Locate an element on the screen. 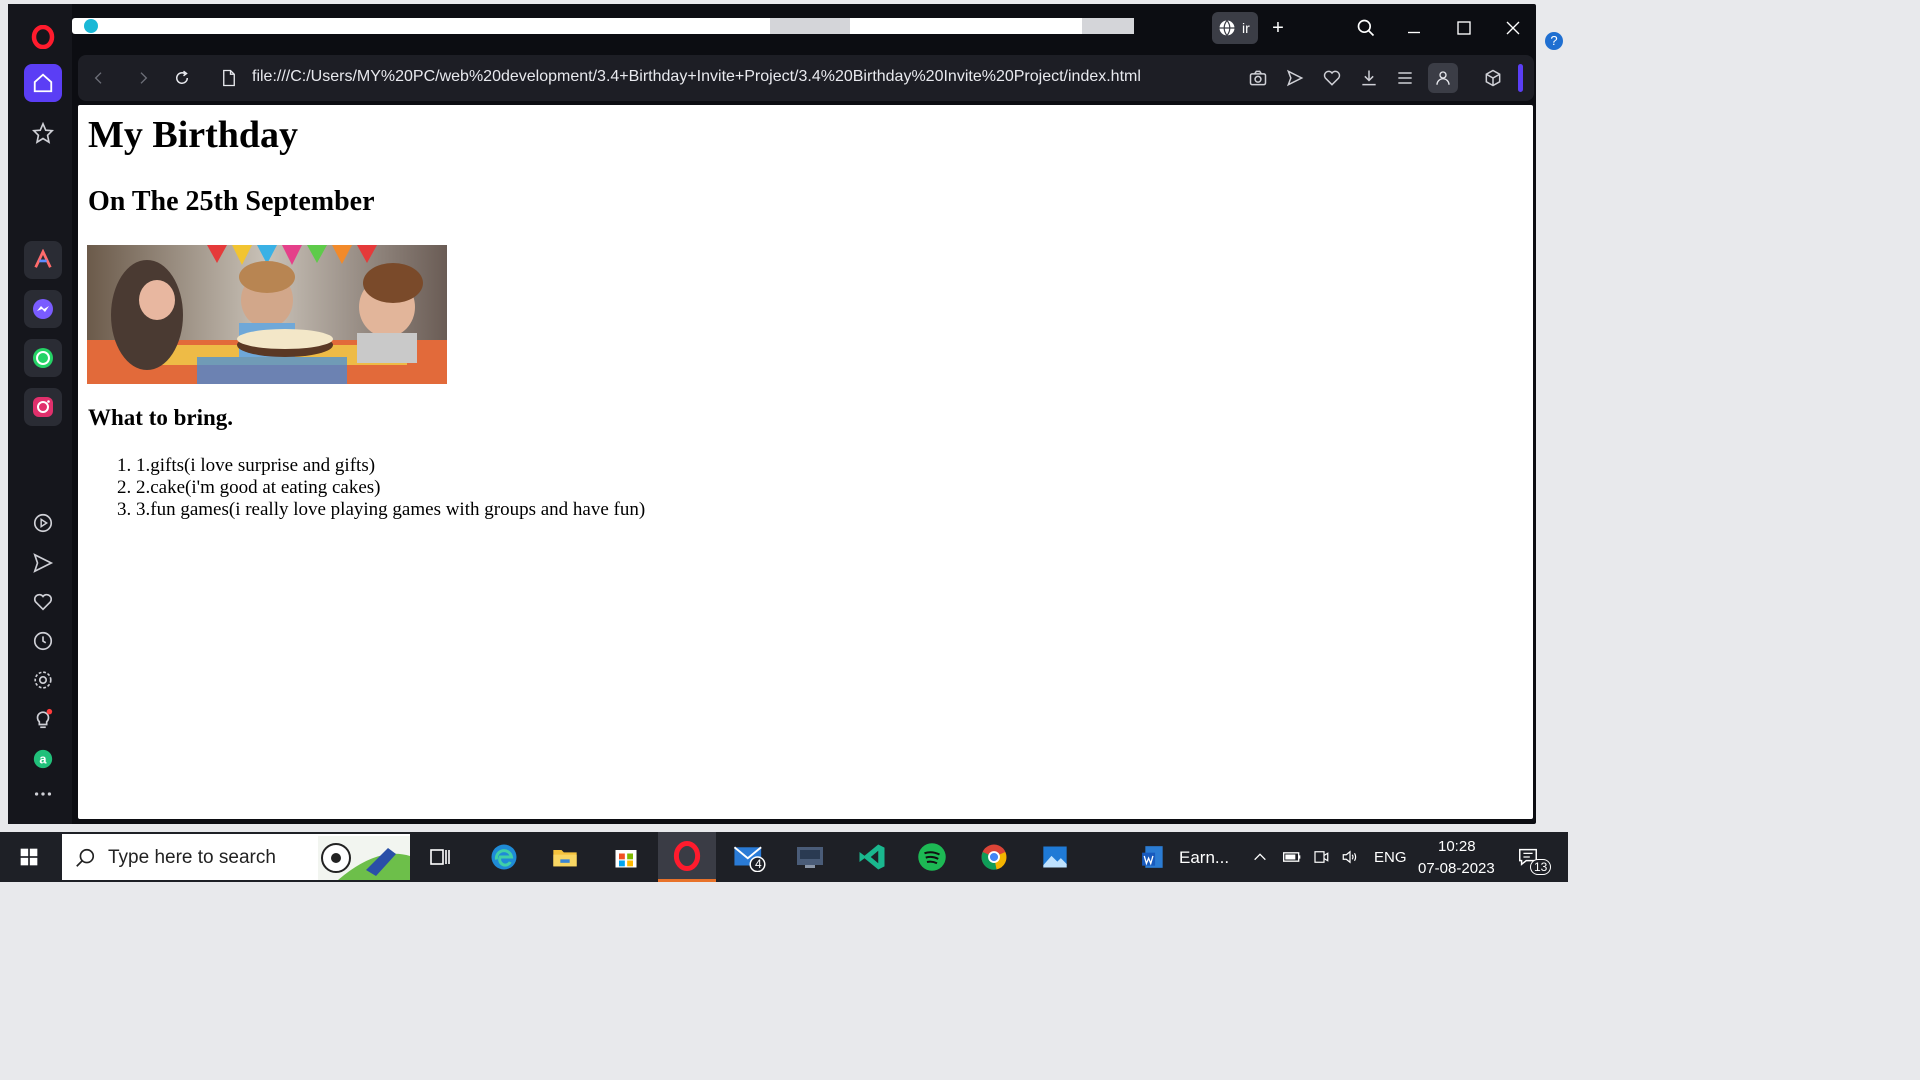 This screenshot has width=1920, height=1080. opera-sidebar: a is located at coordinates (40, 414).